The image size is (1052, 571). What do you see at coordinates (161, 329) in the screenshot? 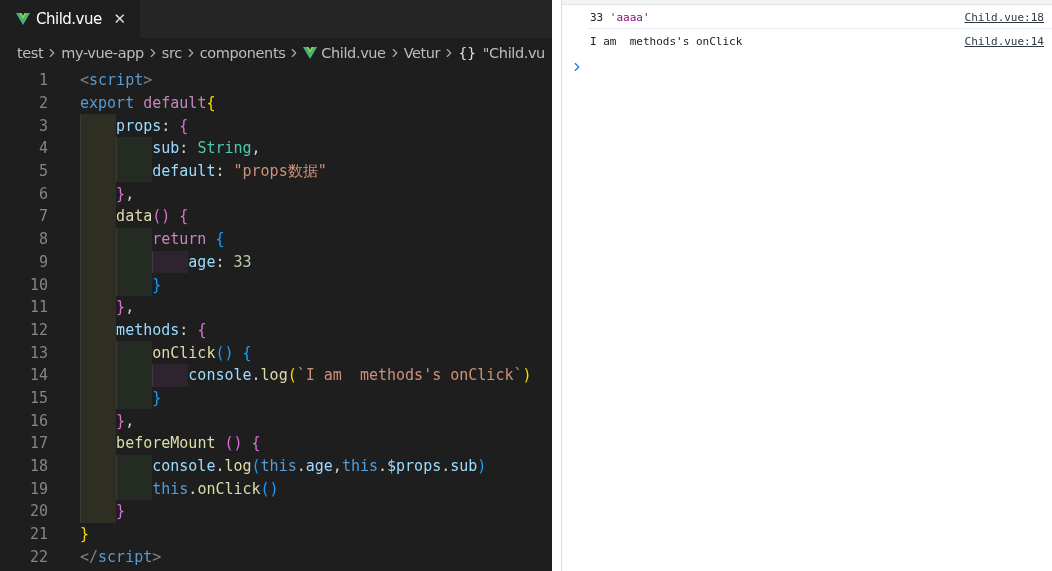
I see `code-line: methods: {` at bounding box center [161, 329].